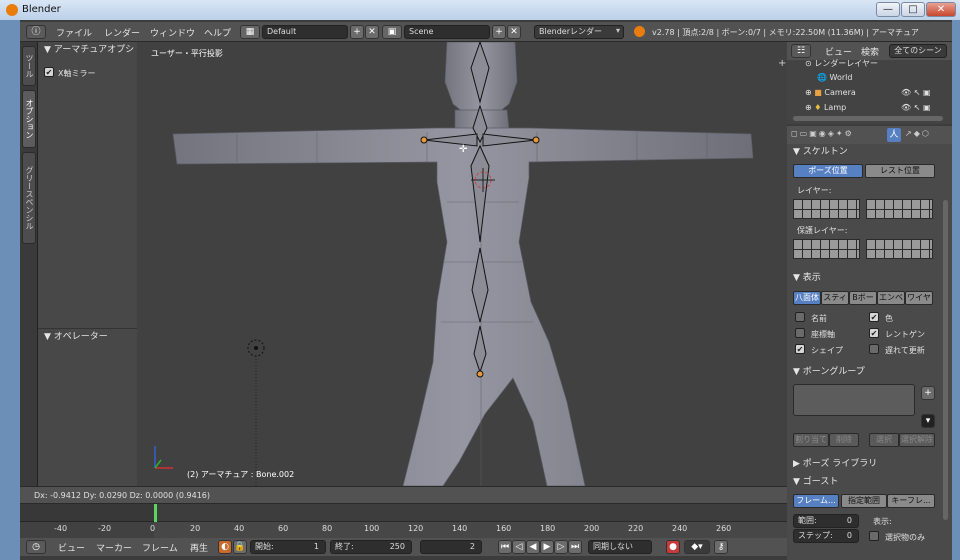 The width and height of the screenshot is (960, 560). I want to click on outliner-search-menu: 検索, so click(870, 51).